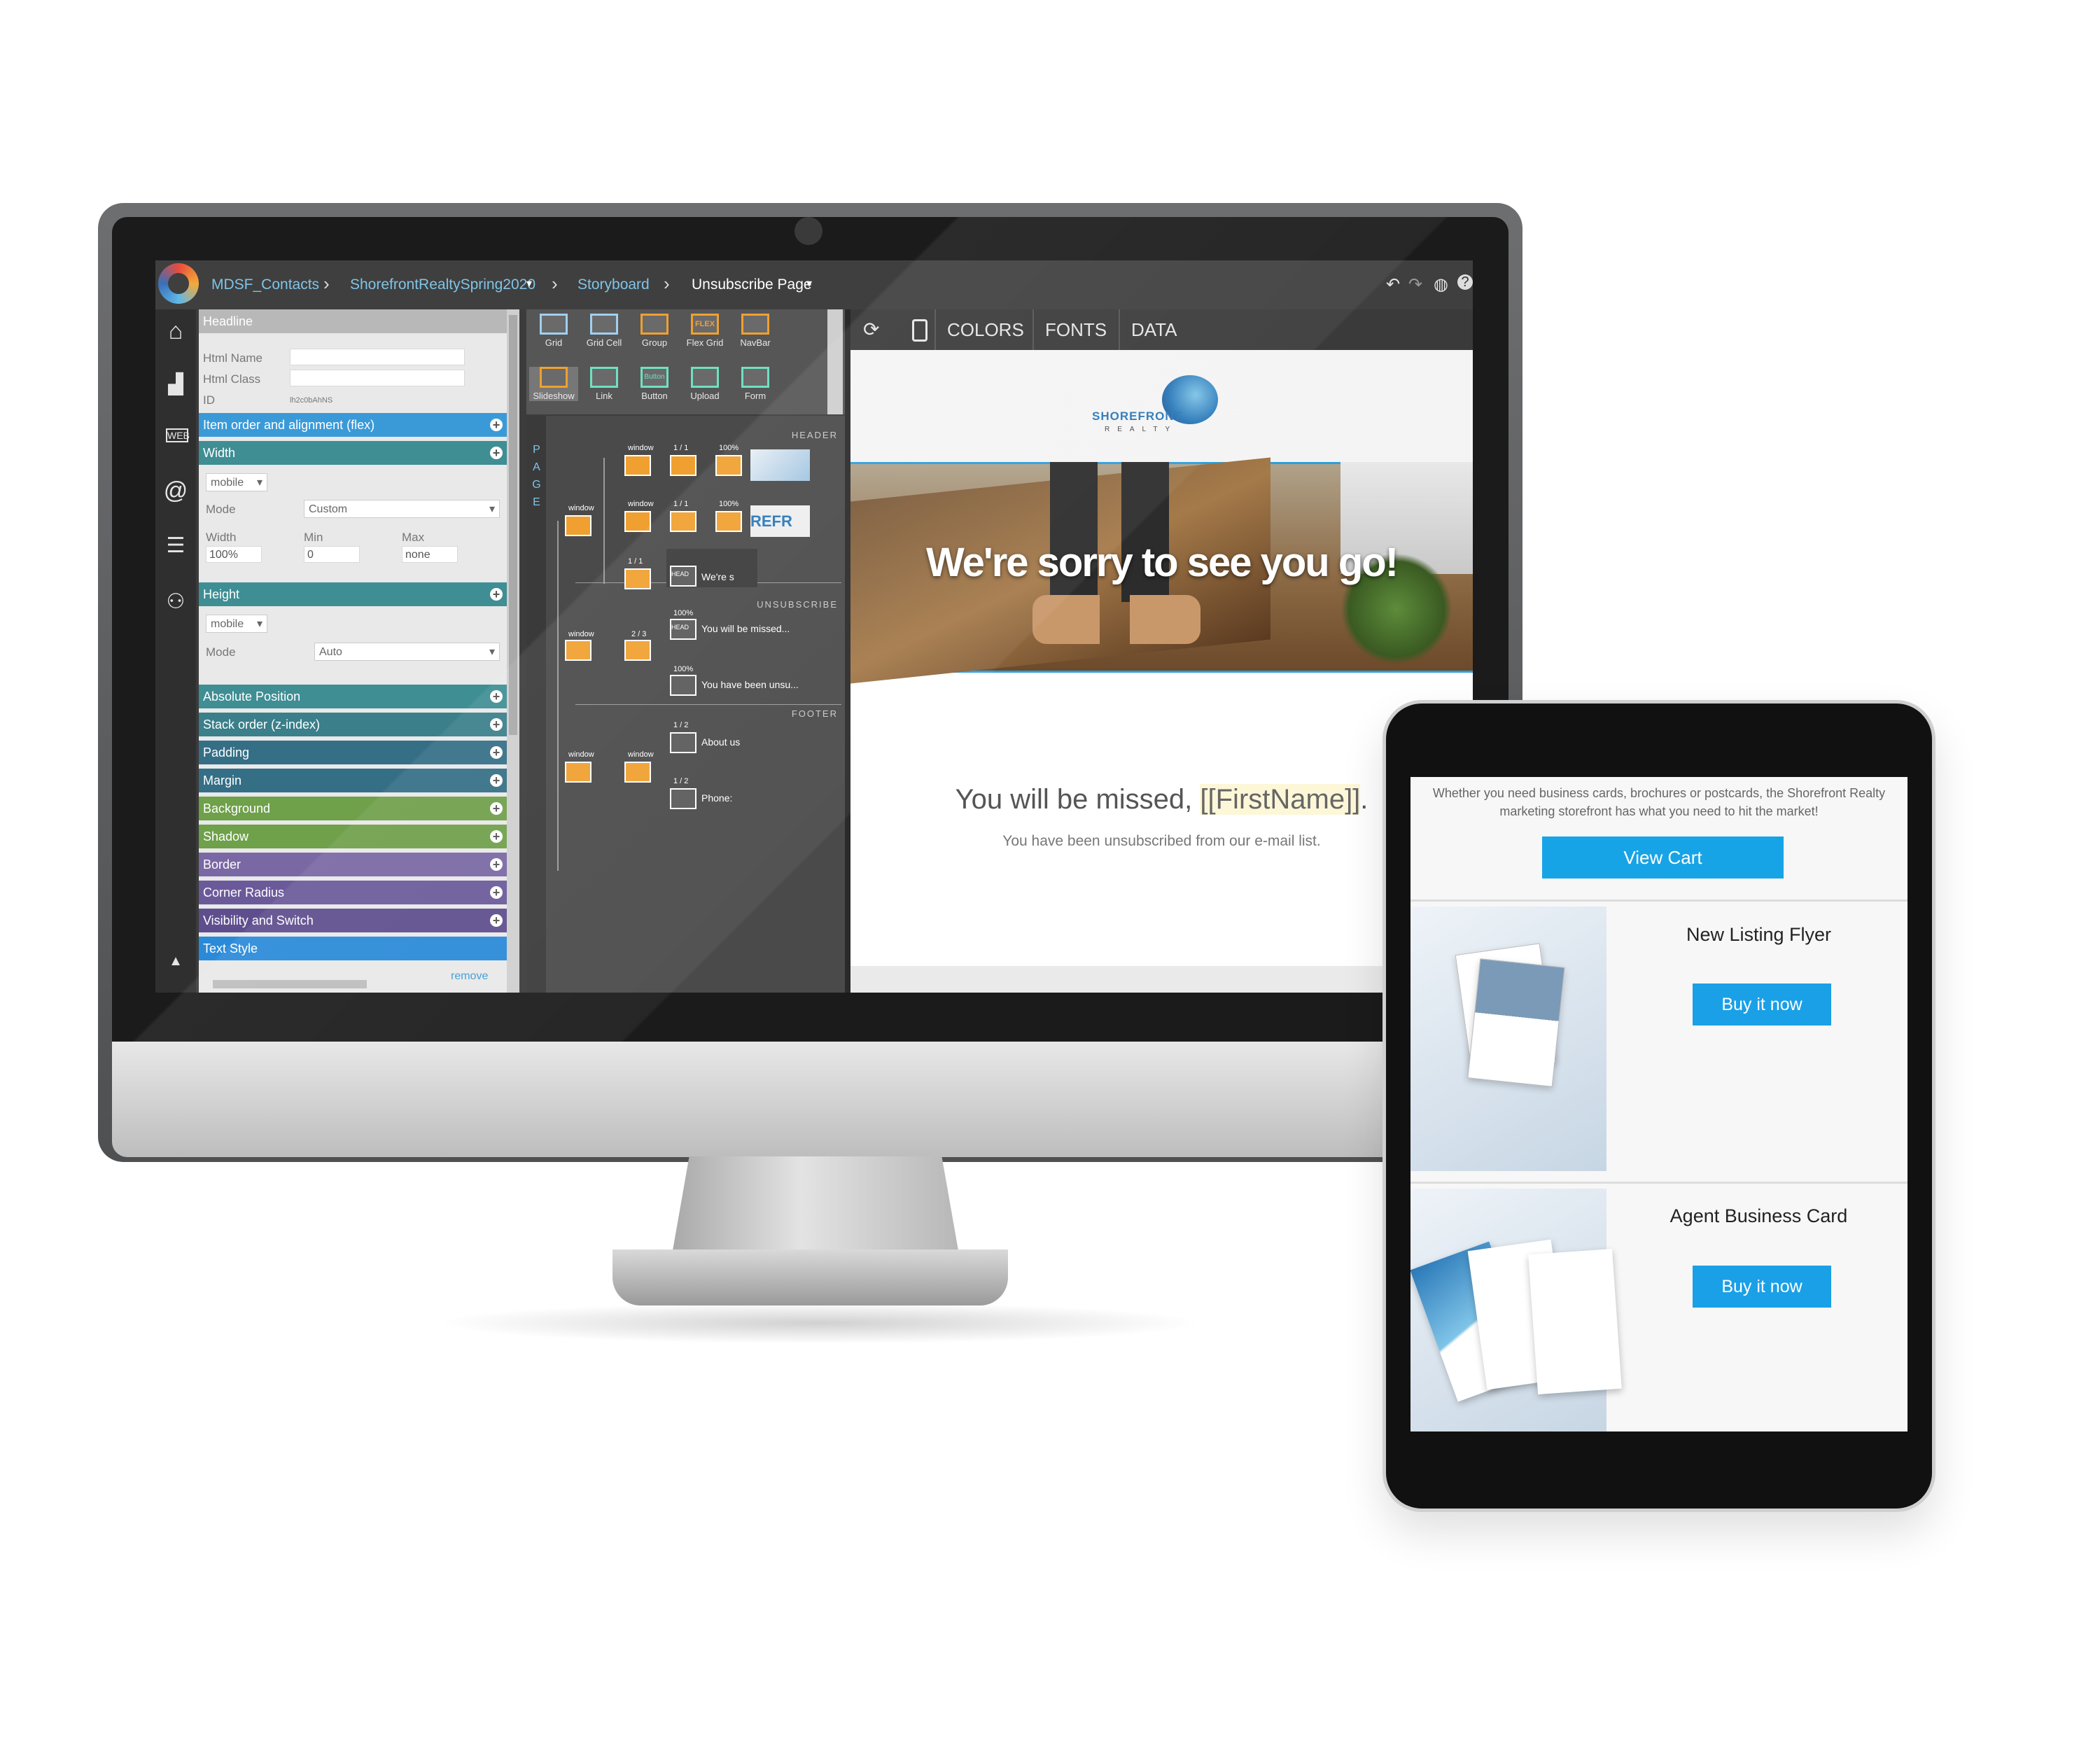 The height and width of the screenshot is (1750, 2100). I want to click on max-input: none, so click(430, 554).